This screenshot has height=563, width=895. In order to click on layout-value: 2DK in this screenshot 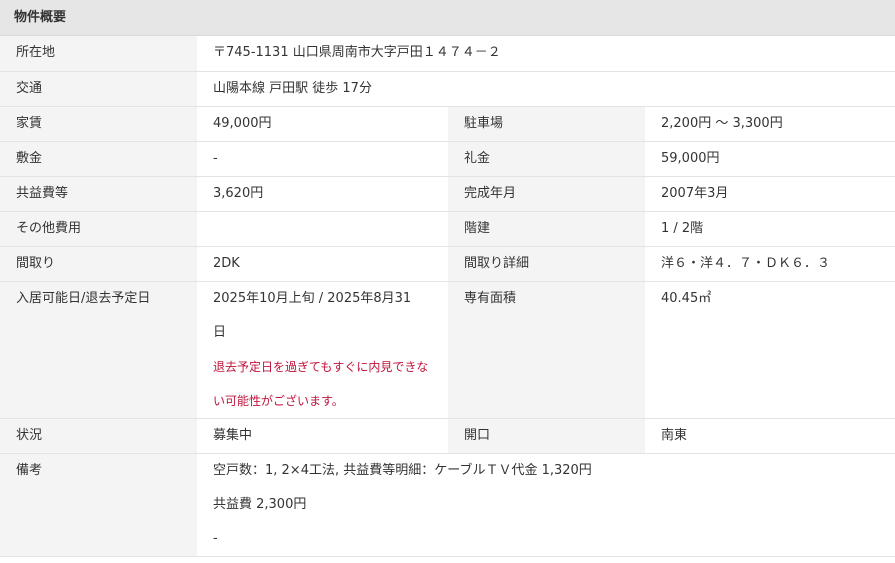, I will do `click(322, 264)`.